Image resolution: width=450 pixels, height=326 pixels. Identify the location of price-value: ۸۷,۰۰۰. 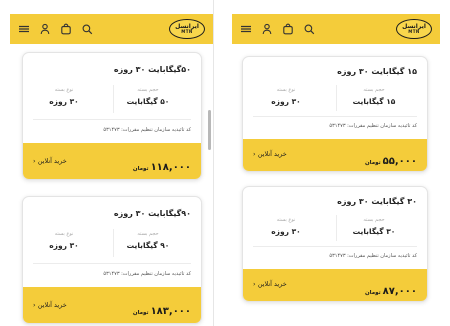
(399, 291).